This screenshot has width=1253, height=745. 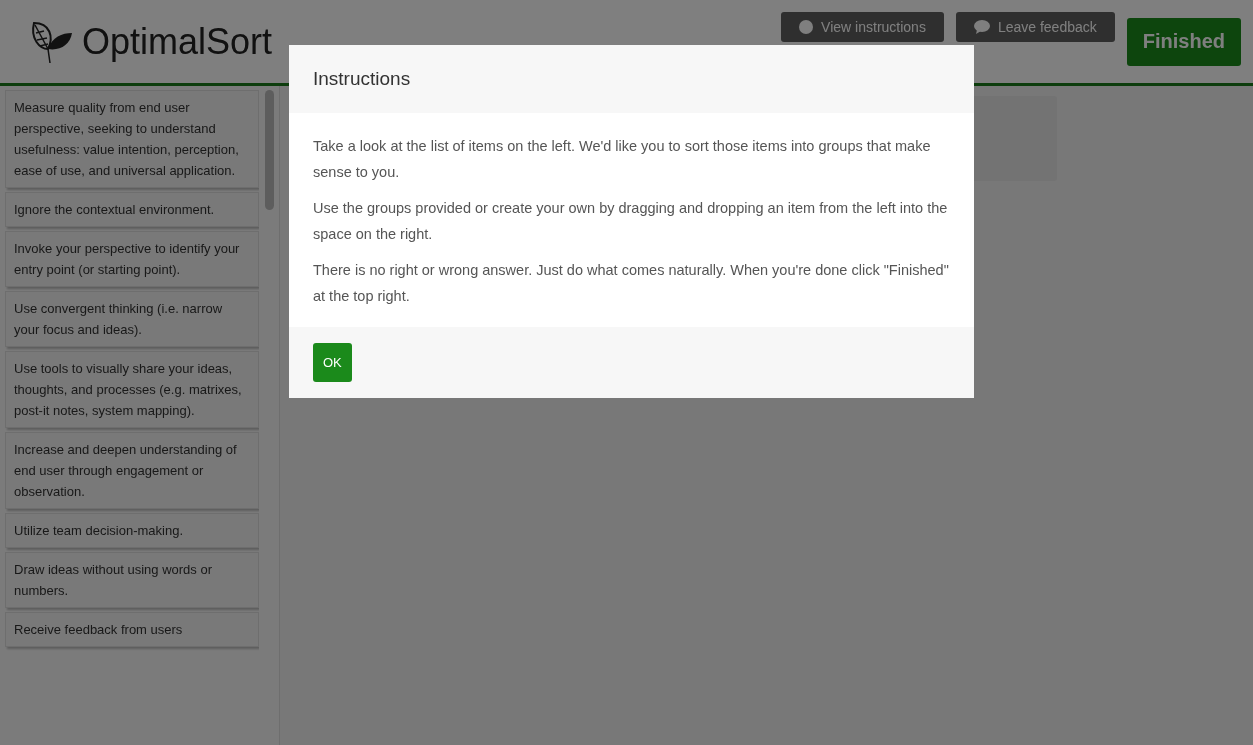 I want to click on sort-card: Receive feedback from users, so click(x=132, y=629).